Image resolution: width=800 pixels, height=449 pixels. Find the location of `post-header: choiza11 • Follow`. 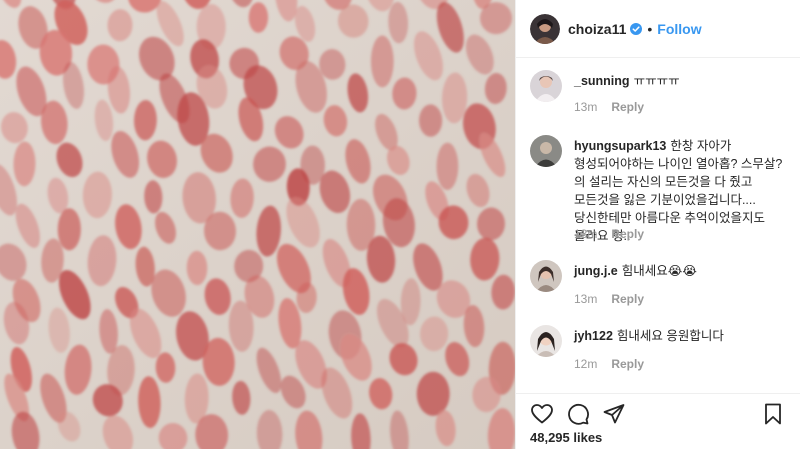

post-header: choiza11 • Follow is located at coordinates (658, 29).